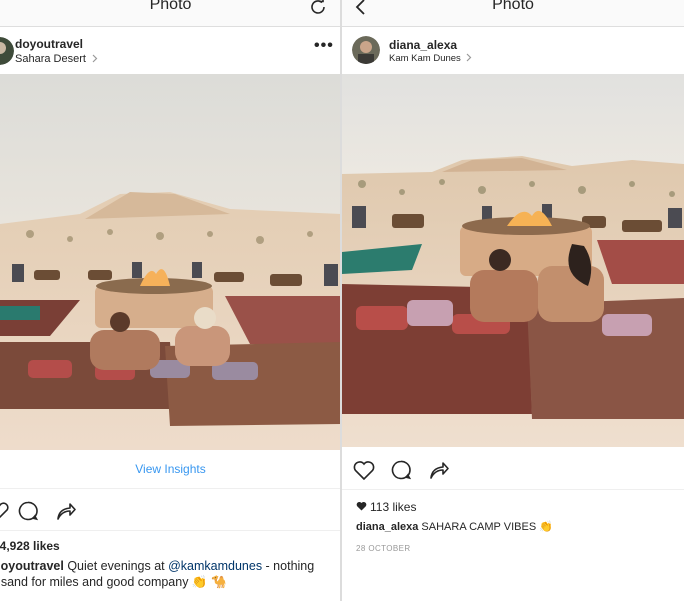 Image resolution: width=684 pixels, height=601 pixels. Describe the element at coordinates (170, 6) in the screenshot. I see `left-page-title: Photo` at that location.